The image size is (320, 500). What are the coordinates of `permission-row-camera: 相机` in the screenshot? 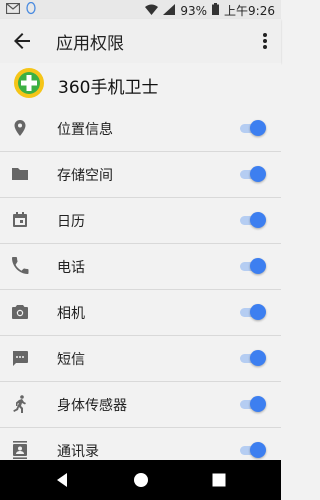 It's located at (140, 313).